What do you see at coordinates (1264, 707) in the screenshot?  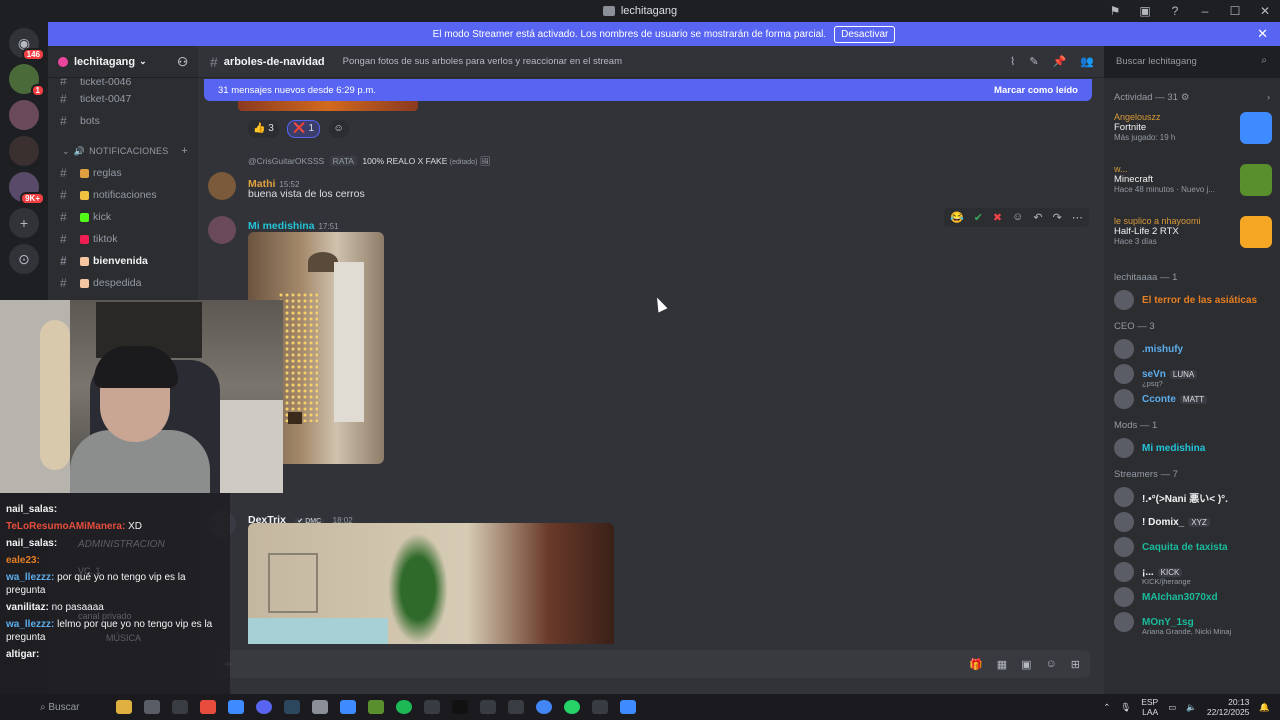 I see `notifications-icon: 🔔` at bounding box center [1264, 707].